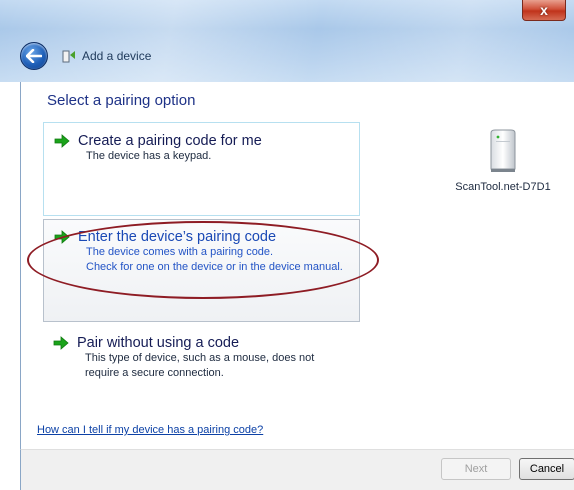 Image resolution: width=574 pixels, height=490 pixels. What do you see at coordinates (149, 156) in the screenshot?
I see `option-description-line: The device has a keypad.` at bounding box center [149, 156].